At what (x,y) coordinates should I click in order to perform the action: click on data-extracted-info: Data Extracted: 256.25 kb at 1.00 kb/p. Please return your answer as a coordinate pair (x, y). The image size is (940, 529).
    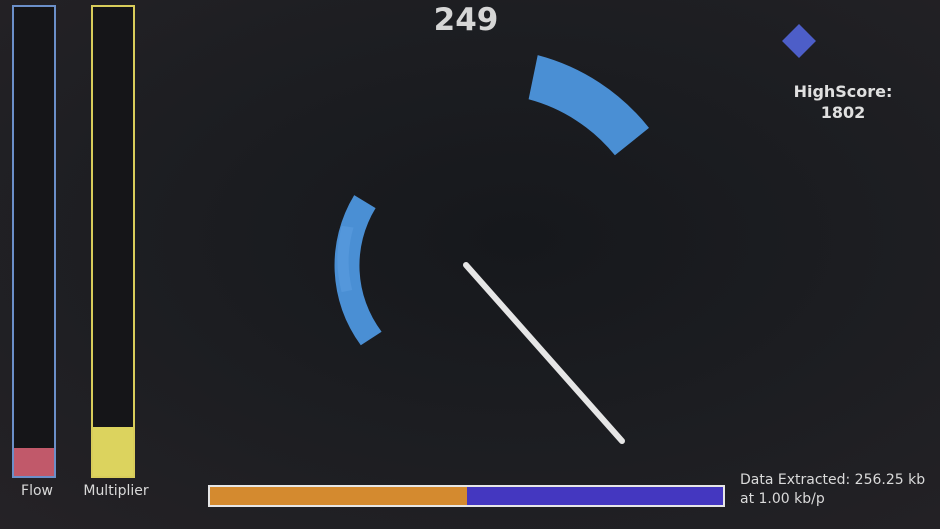
    Looking at the image, I should click on (837, 490).